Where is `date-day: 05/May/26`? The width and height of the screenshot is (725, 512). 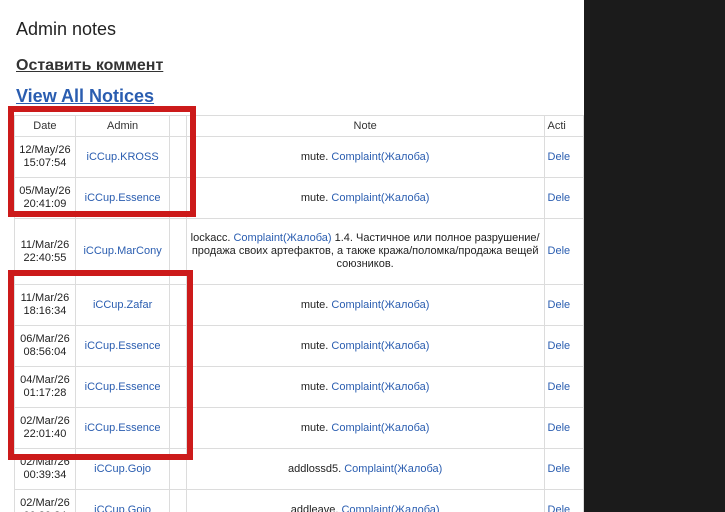 date-day: 05/May/26 is located at coordinates (45, 191).